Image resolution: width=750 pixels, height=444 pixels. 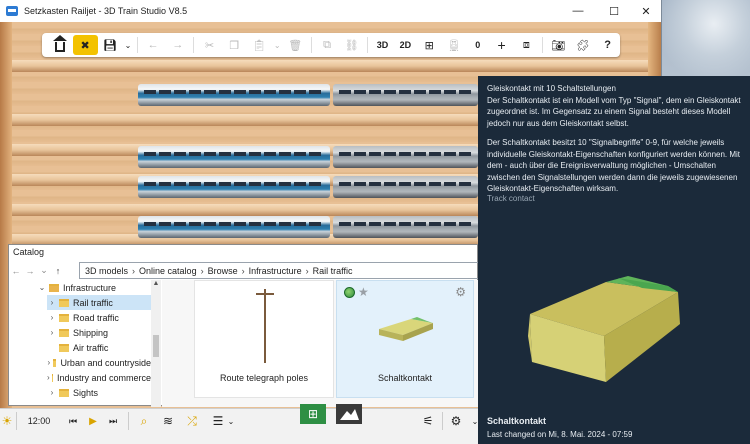 I want to click on group-icon: ⧉, so click(x=327, y=44).